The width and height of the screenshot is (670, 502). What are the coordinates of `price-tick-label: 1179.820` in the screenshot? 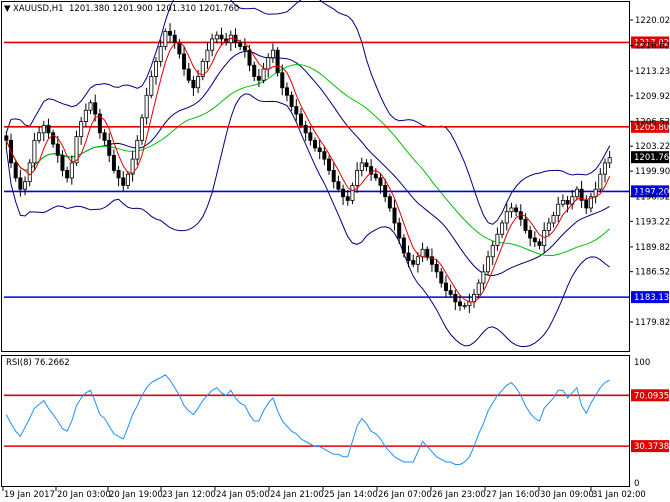 It's located at (652, 323).